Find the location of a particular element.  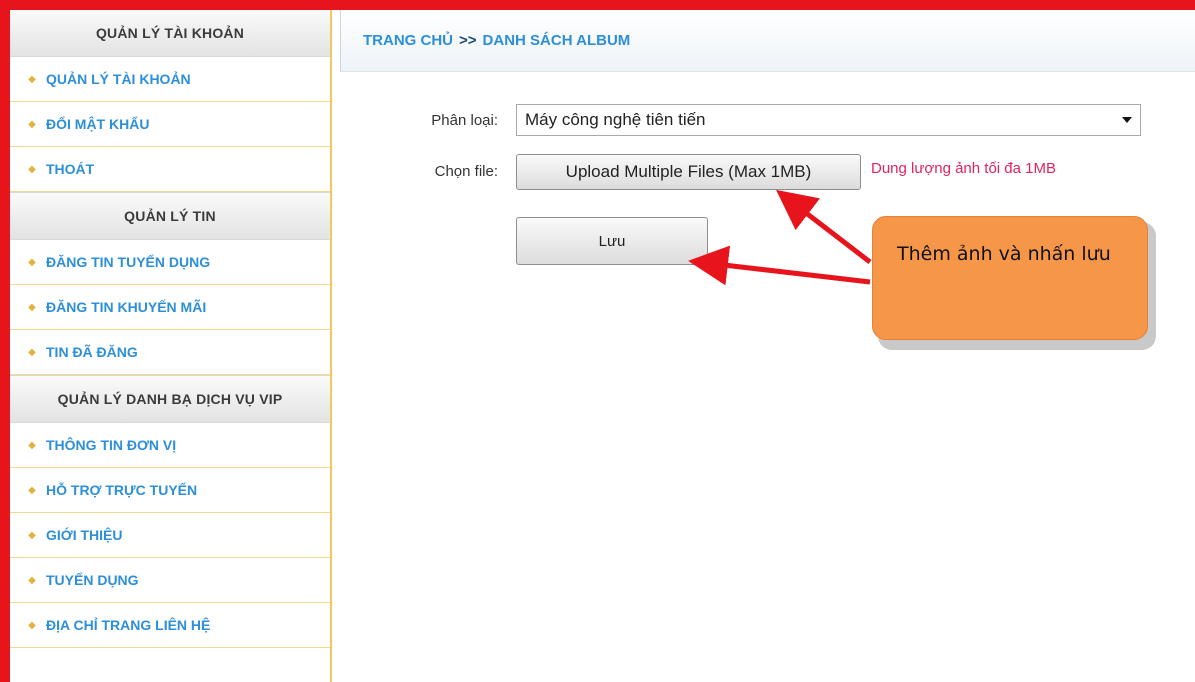

sidebar-item-account-manage: ◆ QUẢN LÝ TÀI KHOẢN is located at coordinates (170, 79).